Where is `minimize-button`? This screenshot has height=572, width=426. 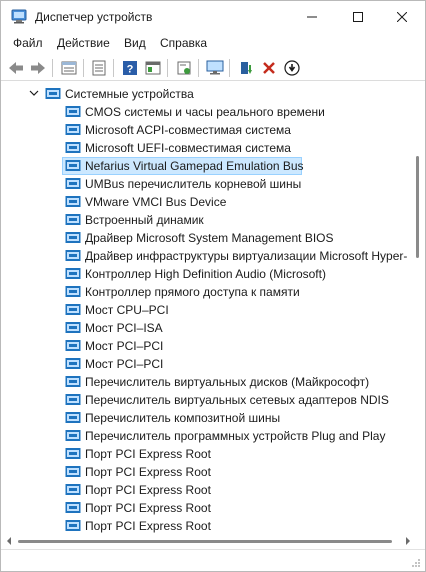
minimize-button is located at coordinates (312, 16).